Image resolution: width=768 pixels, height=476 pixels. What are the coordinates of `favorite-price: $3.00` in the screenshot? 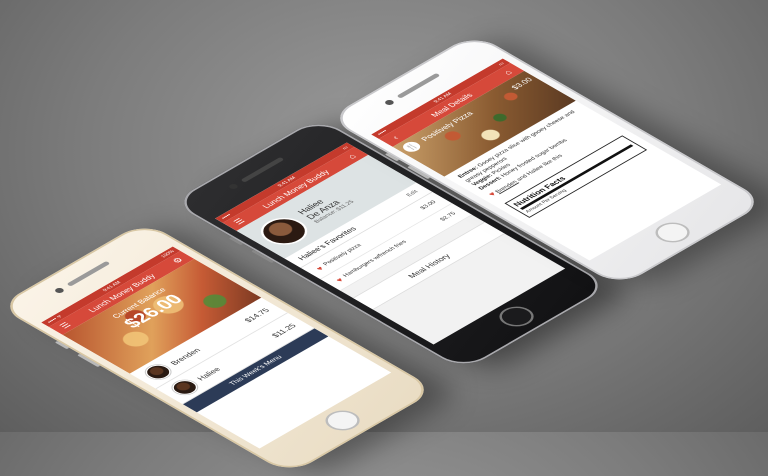 It's located at (428, 205).